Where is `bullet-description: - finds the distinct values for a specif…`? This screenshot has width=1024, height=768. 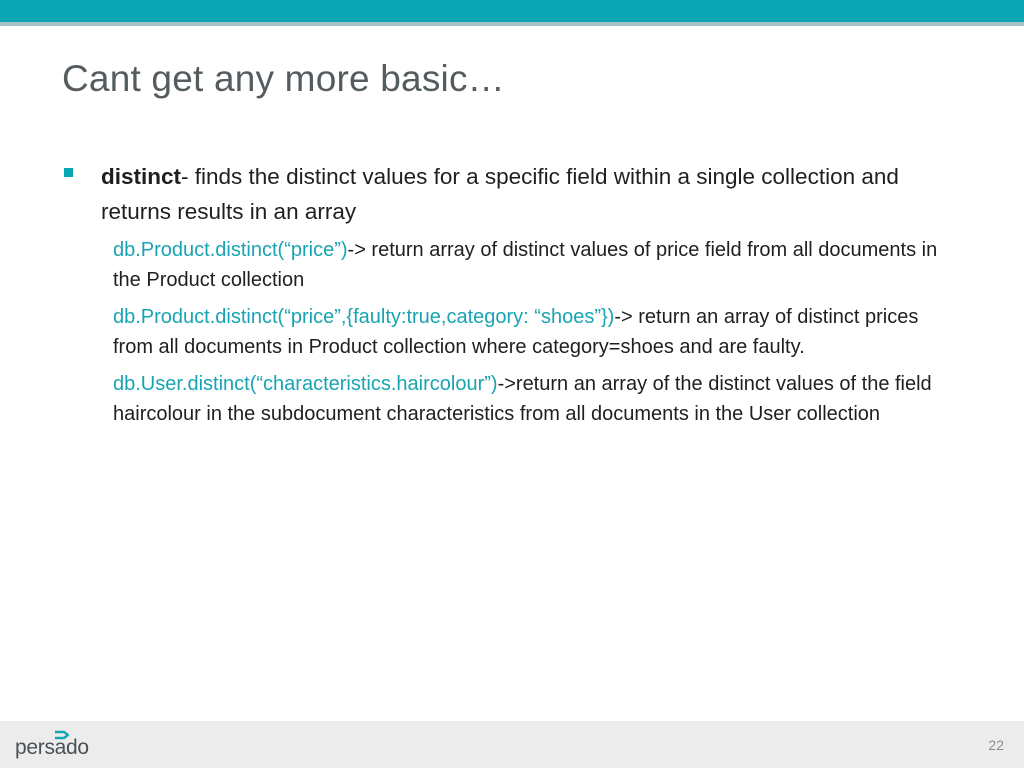 bullet-description: - finds the distinct values for a specif… is located at coordinates (500, 194).